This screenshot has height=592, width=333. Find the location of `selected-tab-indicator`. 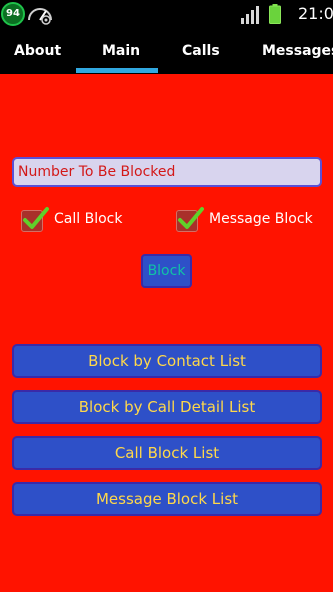

selected-tab-indicator is located at coordinates (117, 70).